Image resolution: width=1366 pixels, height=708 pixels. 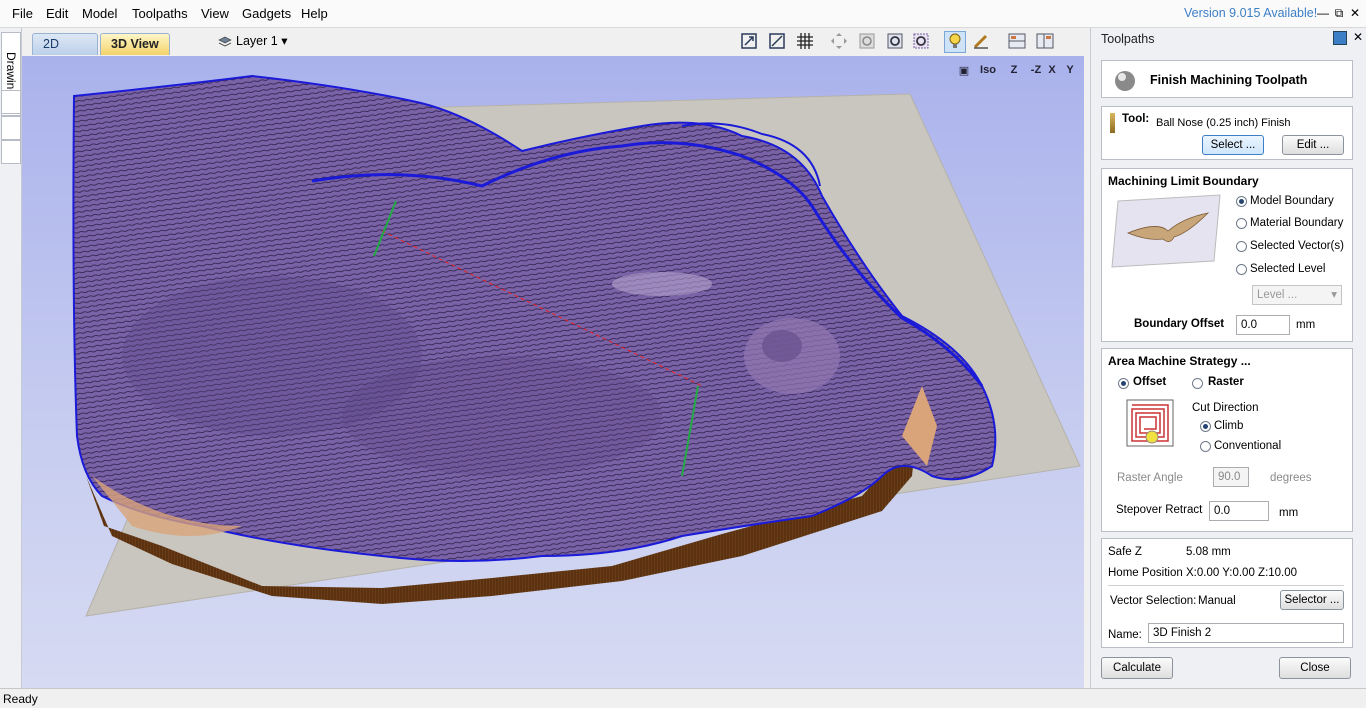 I want to click on version-notice-link: Version 9.015 Available!, so click(x=1250, y=13).